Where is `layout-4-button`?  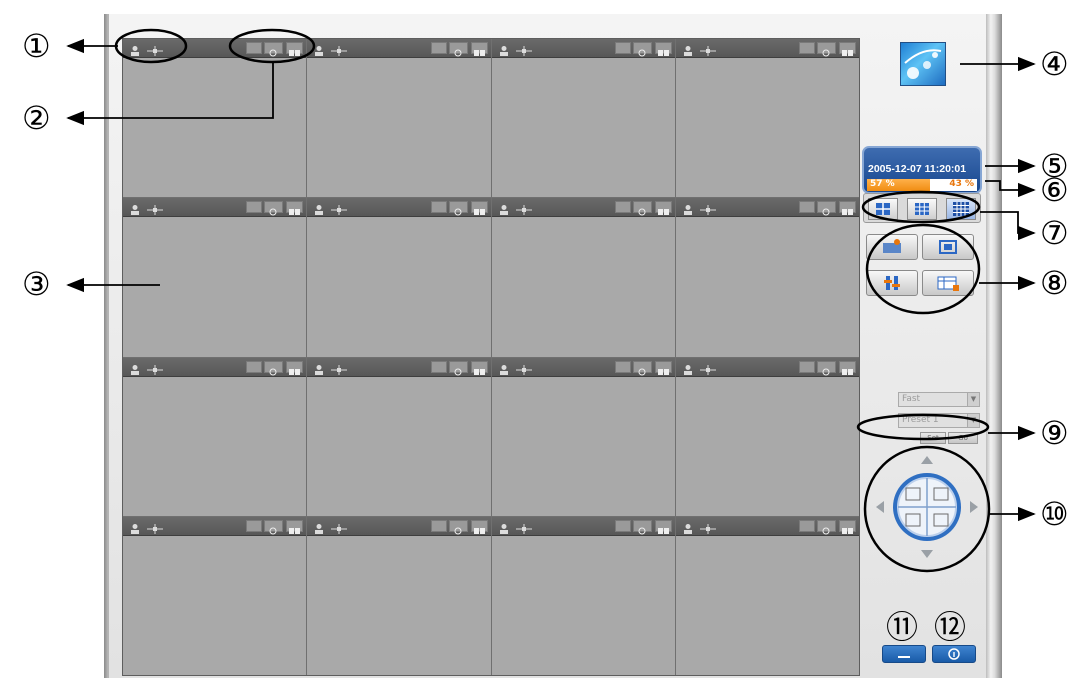 layout-4-button is located at coordinates (883, 209).